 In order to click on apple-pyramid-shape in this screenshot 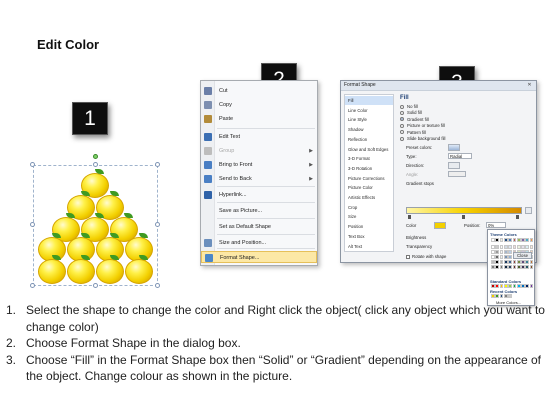, I will do `click(95, 221)`.